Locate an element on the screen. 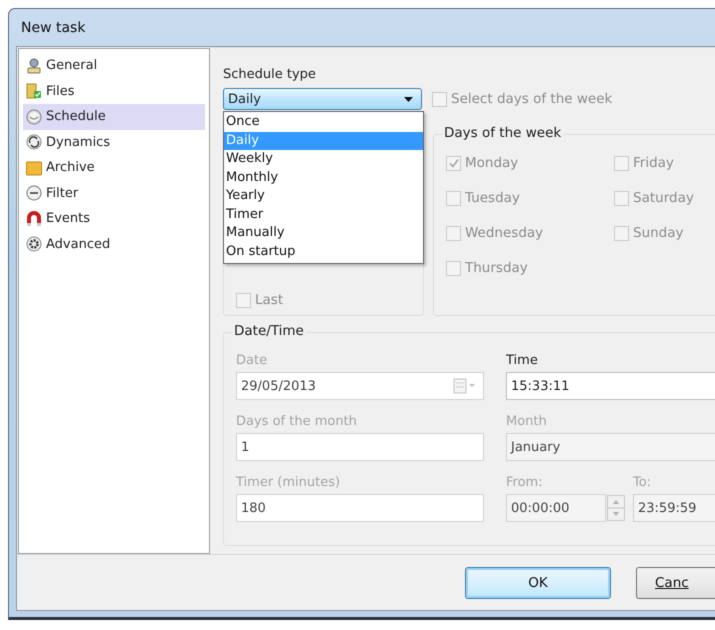 Image resolution: width=715 pixels, height=630 pixels. day-label: Thursday is located at coordinates (496, 268).